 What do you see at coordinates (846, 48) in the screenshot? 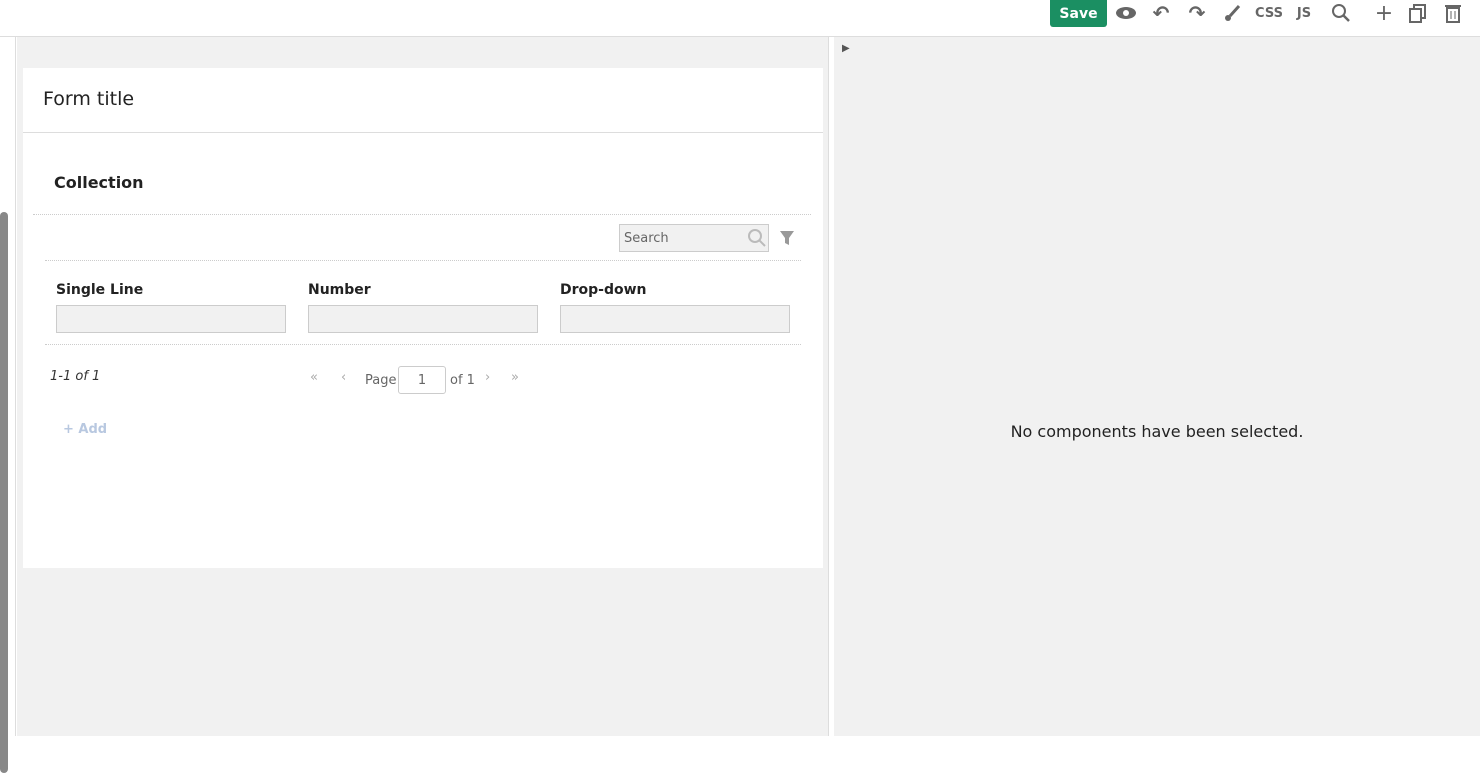
I see `collapse-arrow-icon: ▶` at bounding box center [846, 48].